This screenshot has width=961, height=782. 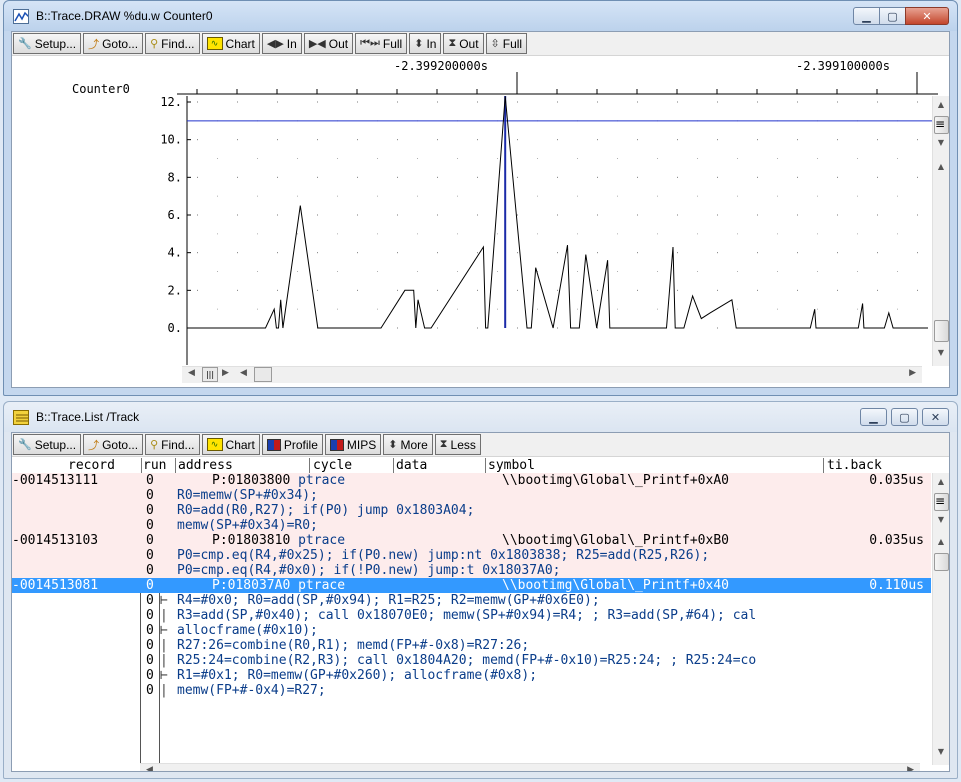 I want to click on column-header: symbol, so click(x=511, y=465).